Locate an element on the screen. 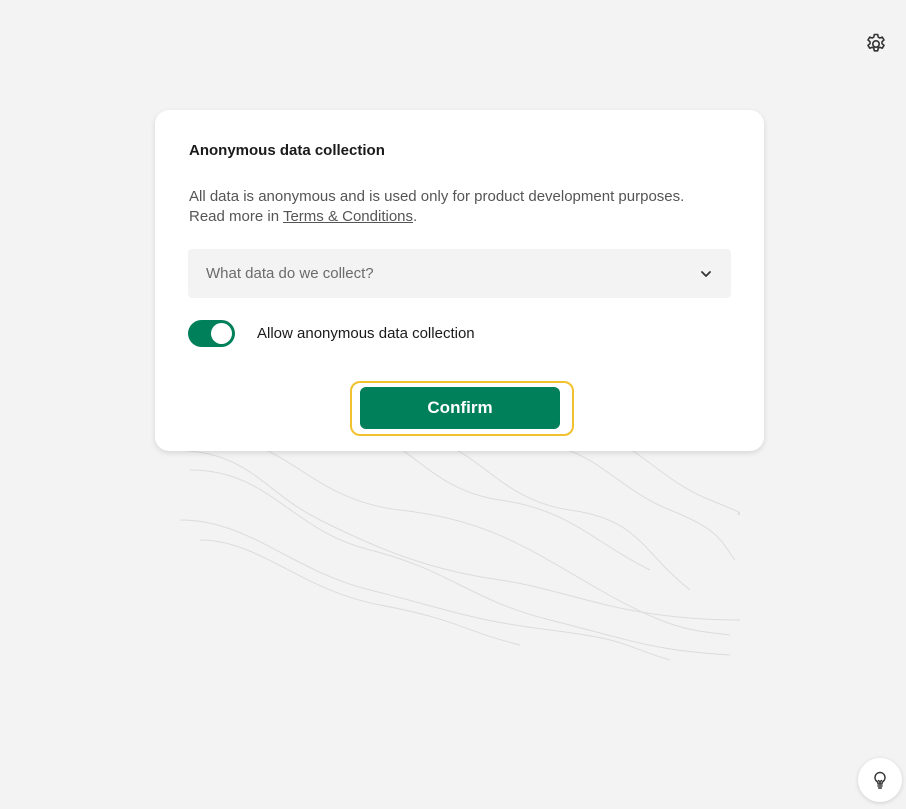 Image resolution: width=906 pixels, height=809 pixels. dialog-title: Anonymous data collection is located at coordinates (287, 150).